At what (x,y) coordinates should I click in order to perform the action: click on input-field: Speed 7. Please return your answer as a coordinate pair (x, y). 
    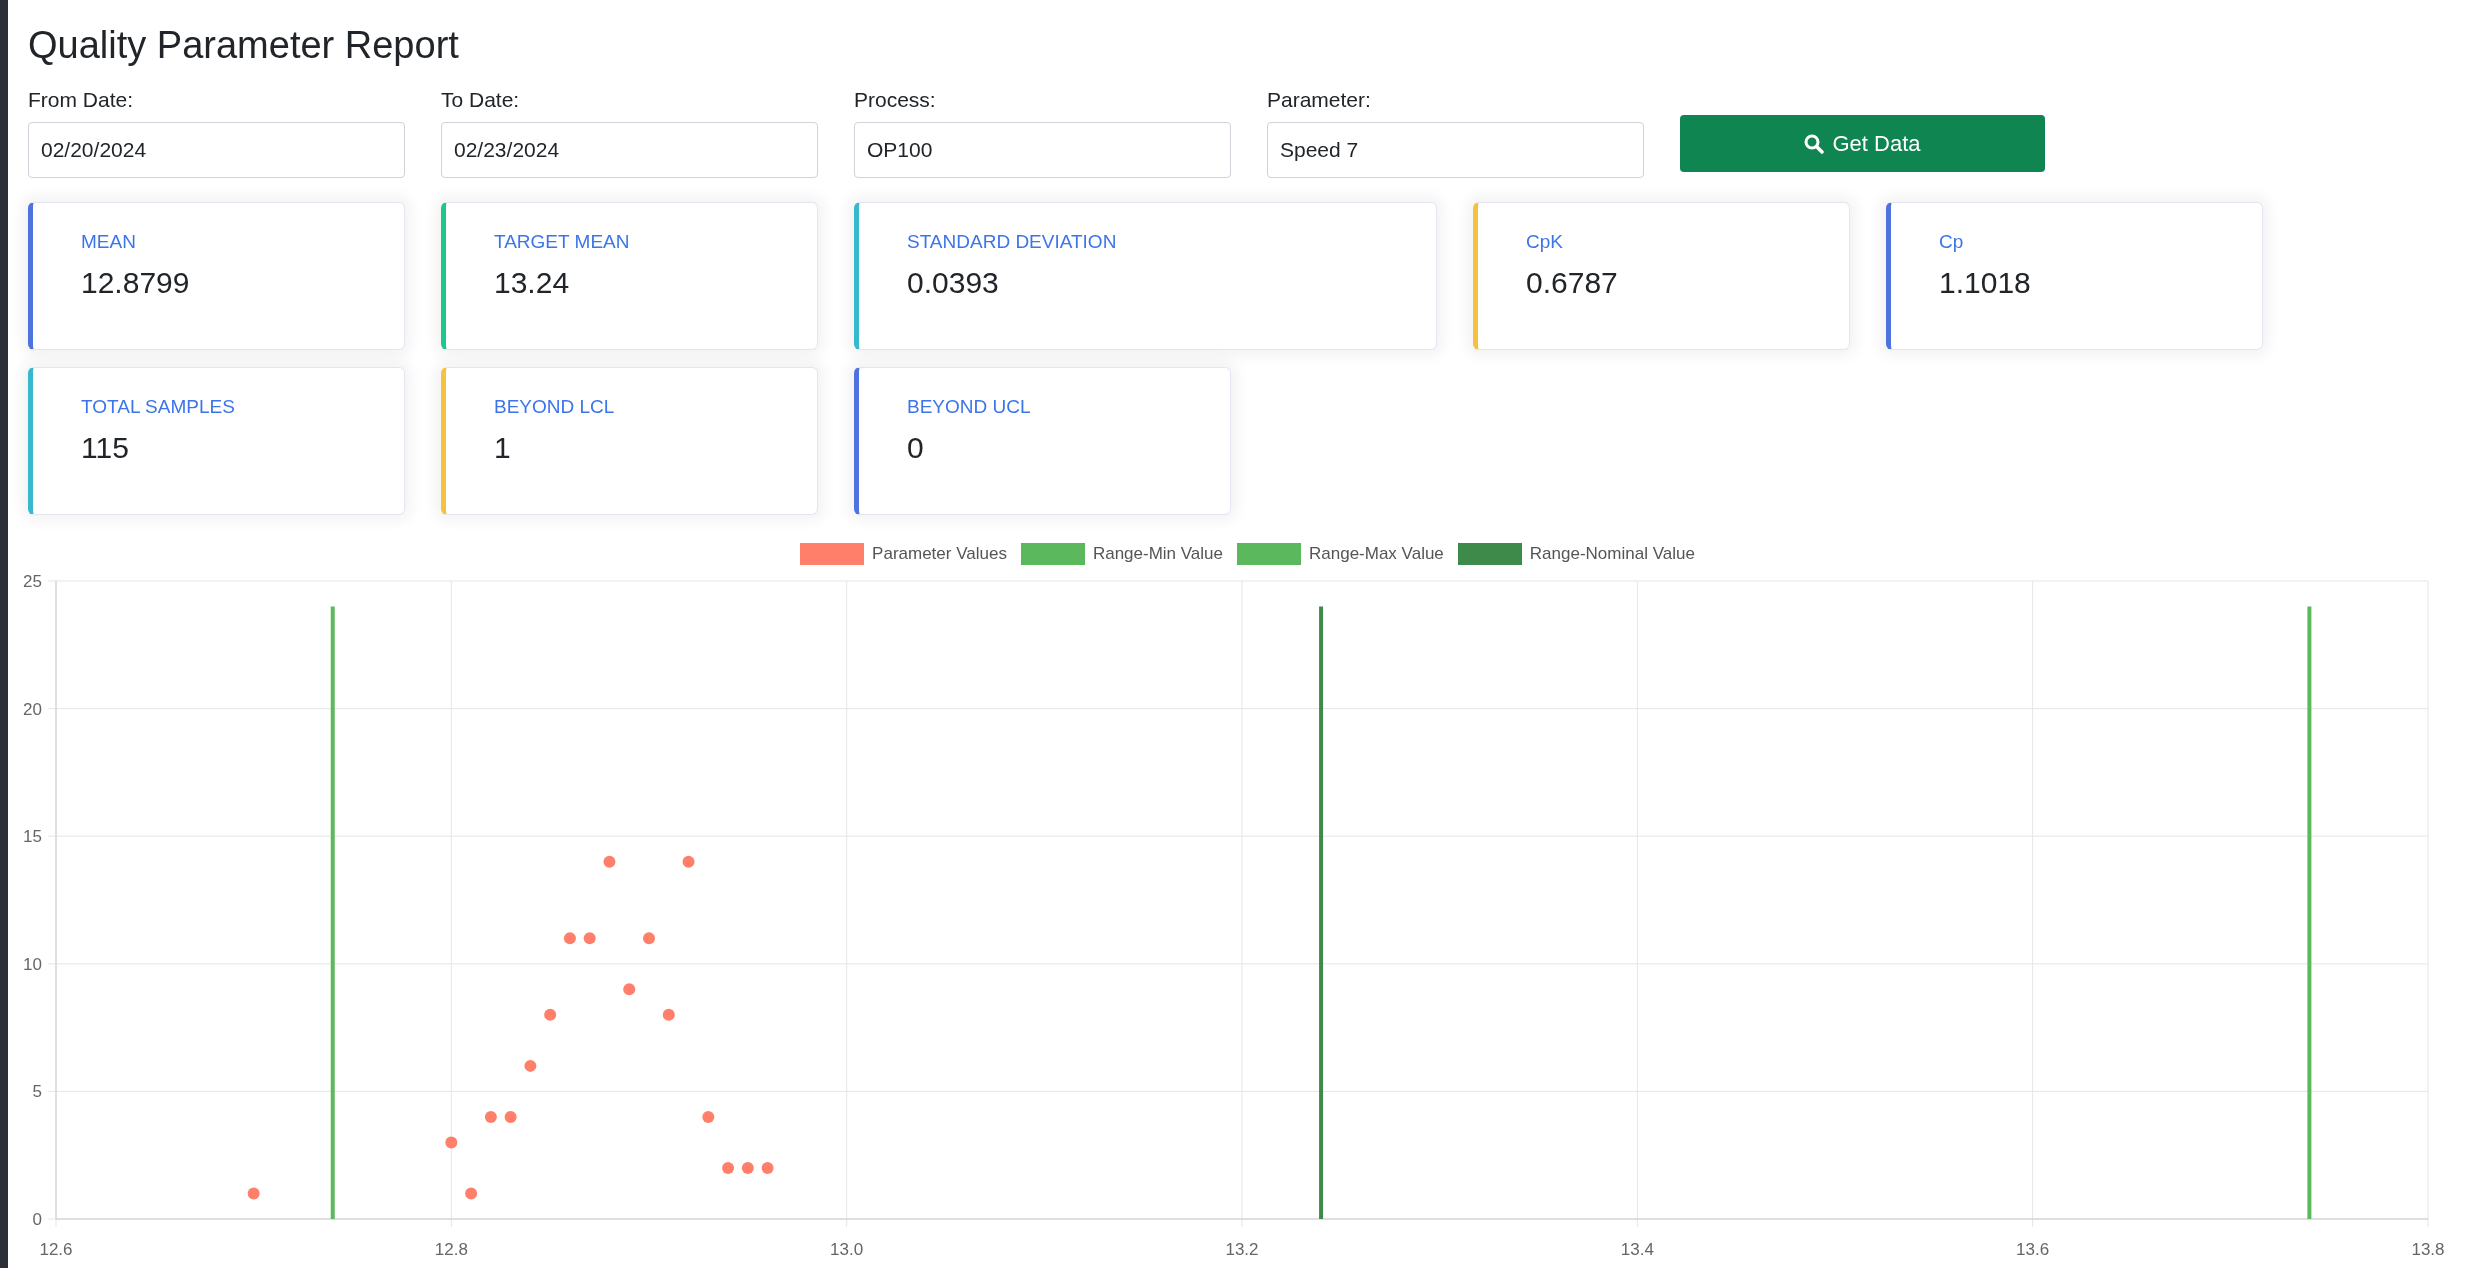
    Looking at the image, I should click on (1455, 149).